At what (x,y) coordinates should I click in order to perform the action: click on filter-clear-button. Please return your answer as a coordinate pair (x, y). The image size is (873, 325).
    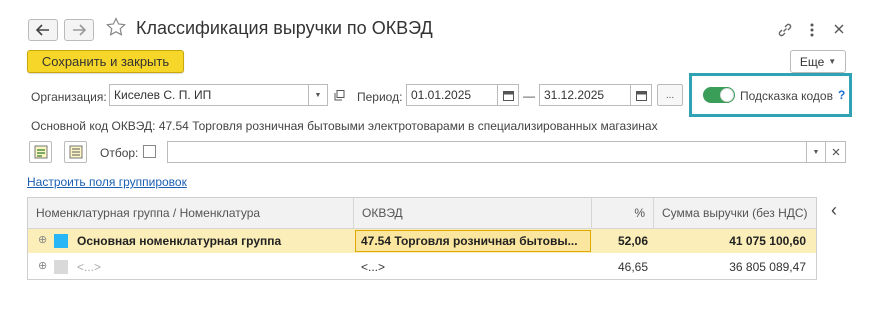
    Looking at the image, I should click on (835, 152).